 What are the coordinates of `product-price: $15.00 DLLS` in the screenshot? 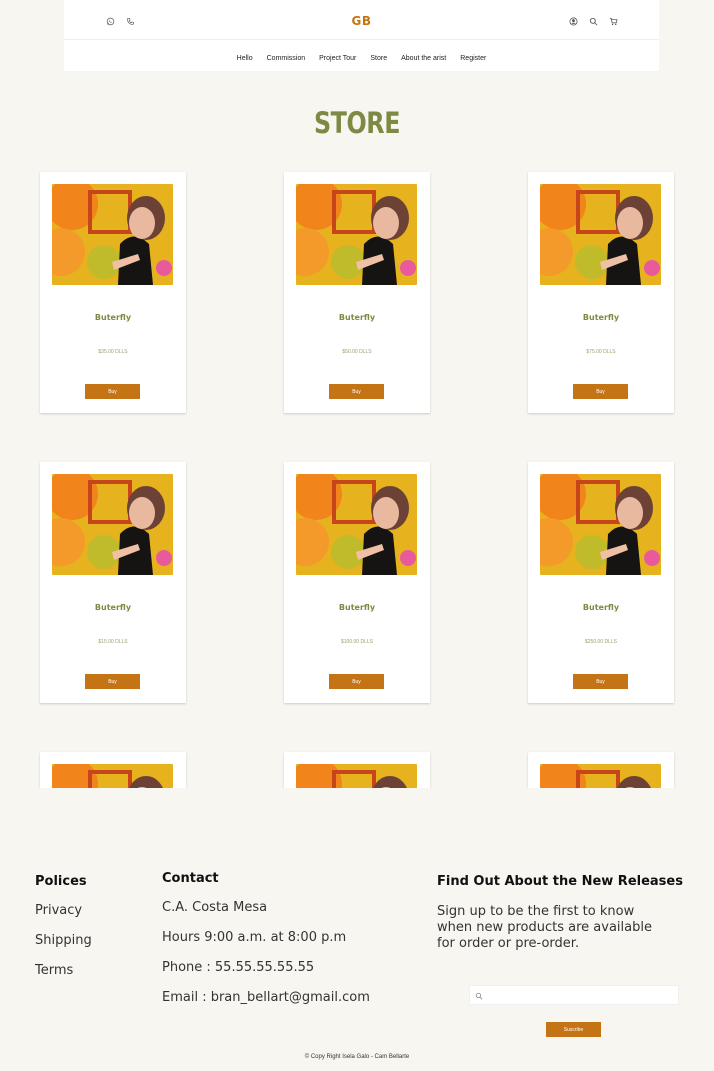 It's located at (113, 642).